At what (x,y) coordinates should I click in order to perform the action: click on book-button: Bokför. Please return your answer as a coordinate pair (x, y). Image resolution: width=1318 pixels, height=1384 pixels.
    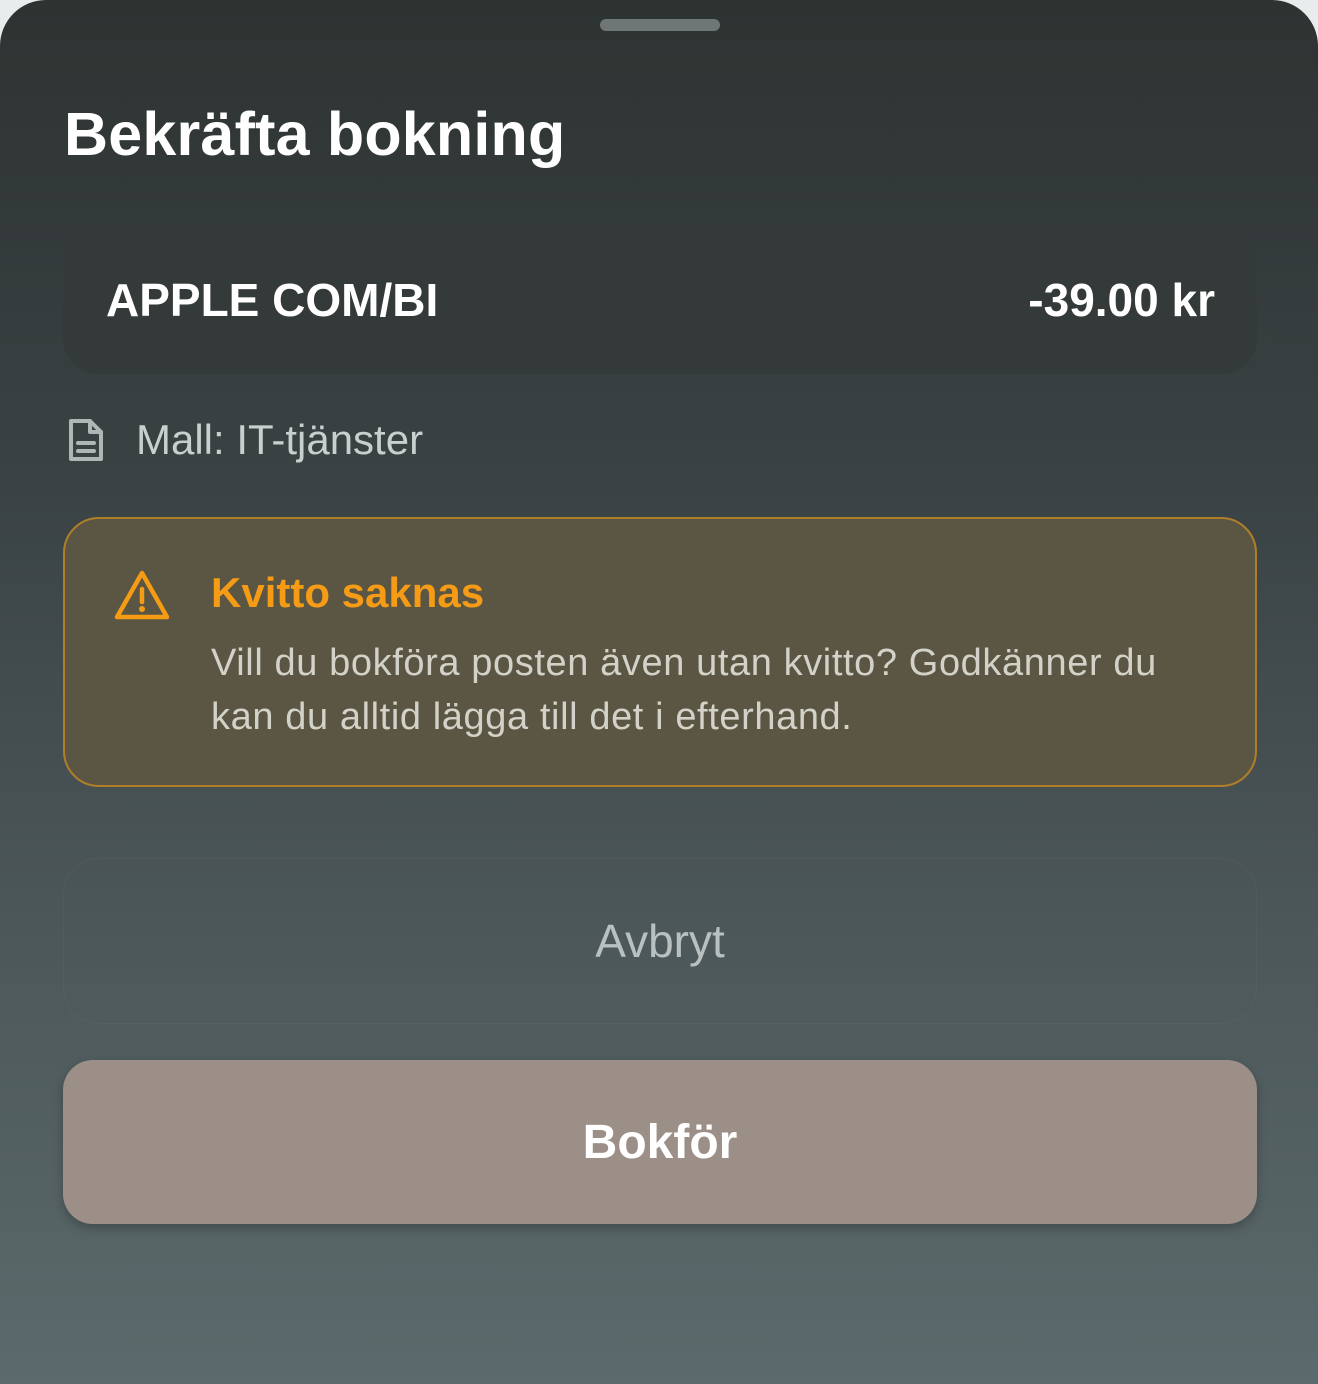
    Looking at the image, I should click on (660, 1142).